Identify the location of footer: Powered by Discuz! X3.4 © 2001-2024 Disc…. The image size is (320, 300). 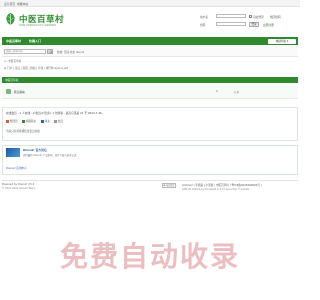
(150, 187).